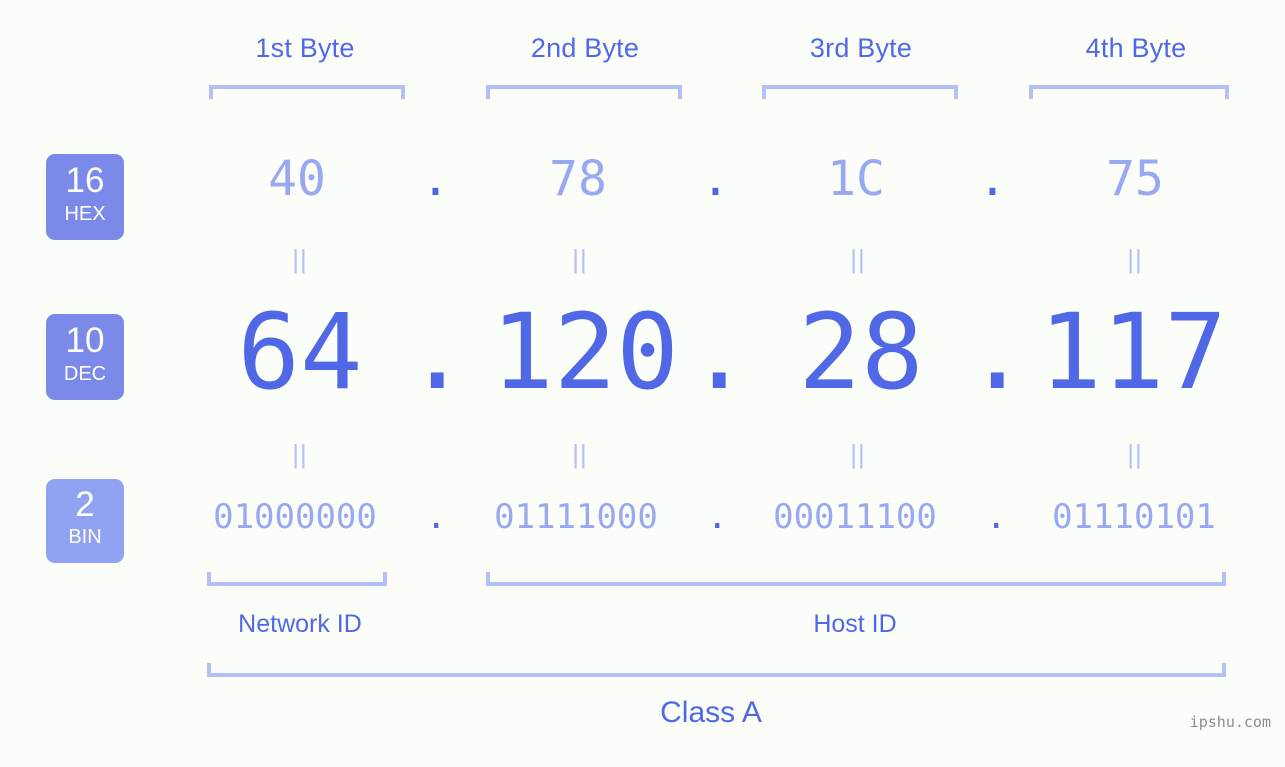 The width and height of the screenshot is (1285, 767). I want to click on equality-marker-hex-dec-2: ||, so click(580, 259).